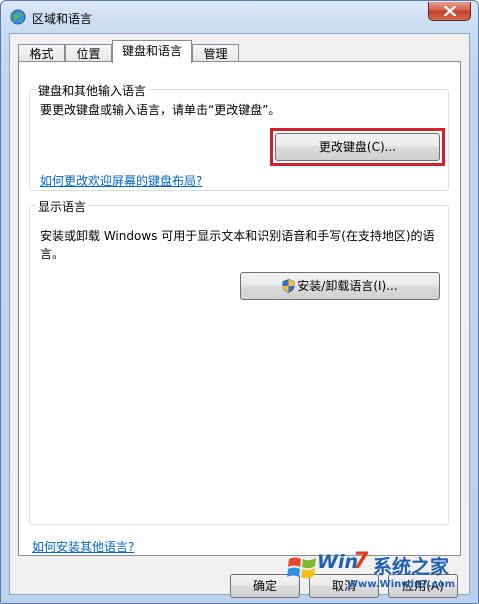 This screenshot has width=479, height=604. What do you see at coordinates (62, 206) in the screenshot?
I see `display-language-group-title: 显示语言` at bounding box center [62, 206].